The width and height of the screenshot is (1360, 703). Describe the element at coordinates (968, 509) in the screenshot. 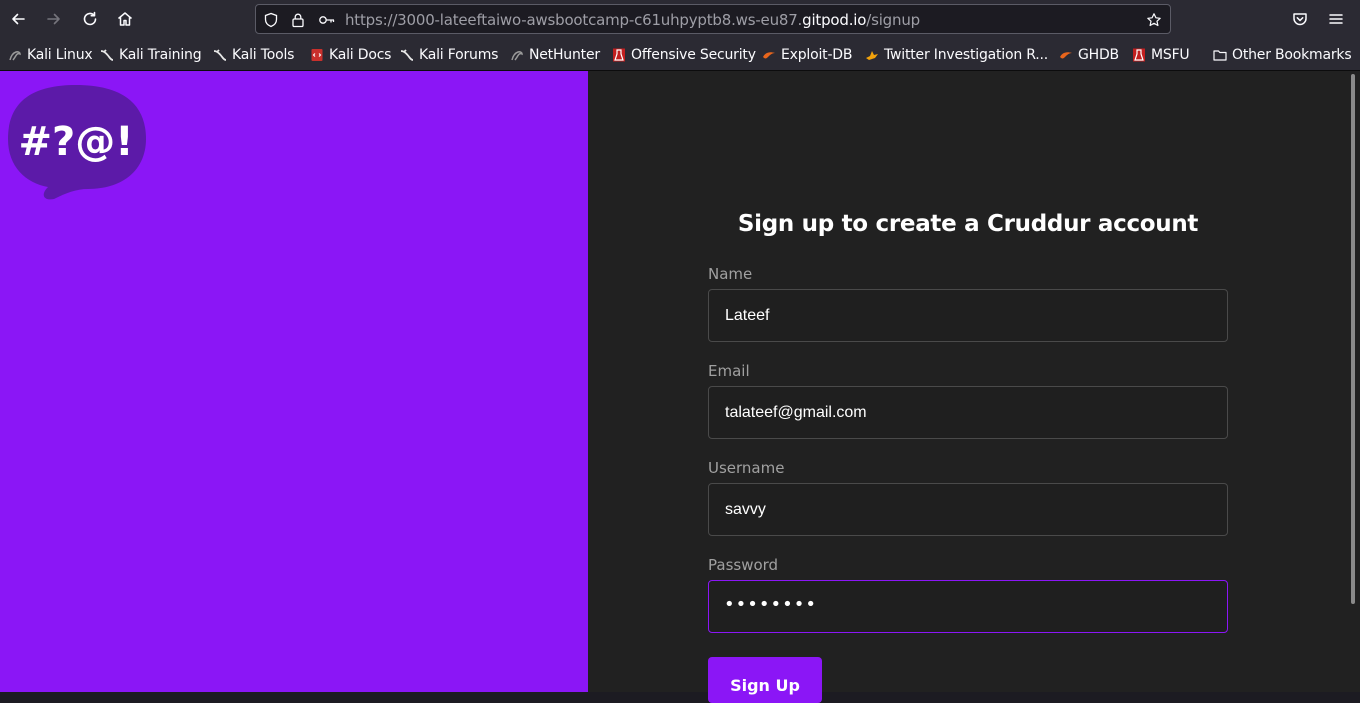

I see `username-input` at that location.